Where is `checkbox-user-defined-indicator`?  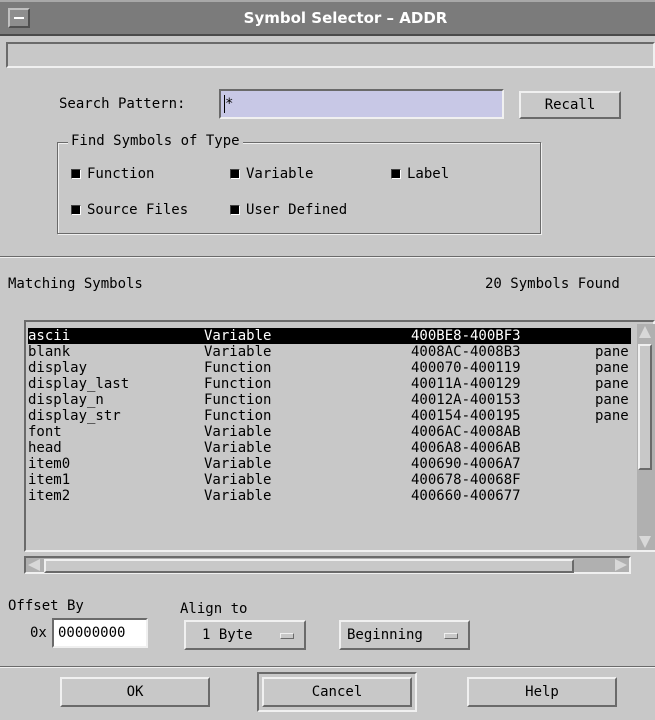
checkbox-user-defined-indicator is located at coordinates (235, 210).